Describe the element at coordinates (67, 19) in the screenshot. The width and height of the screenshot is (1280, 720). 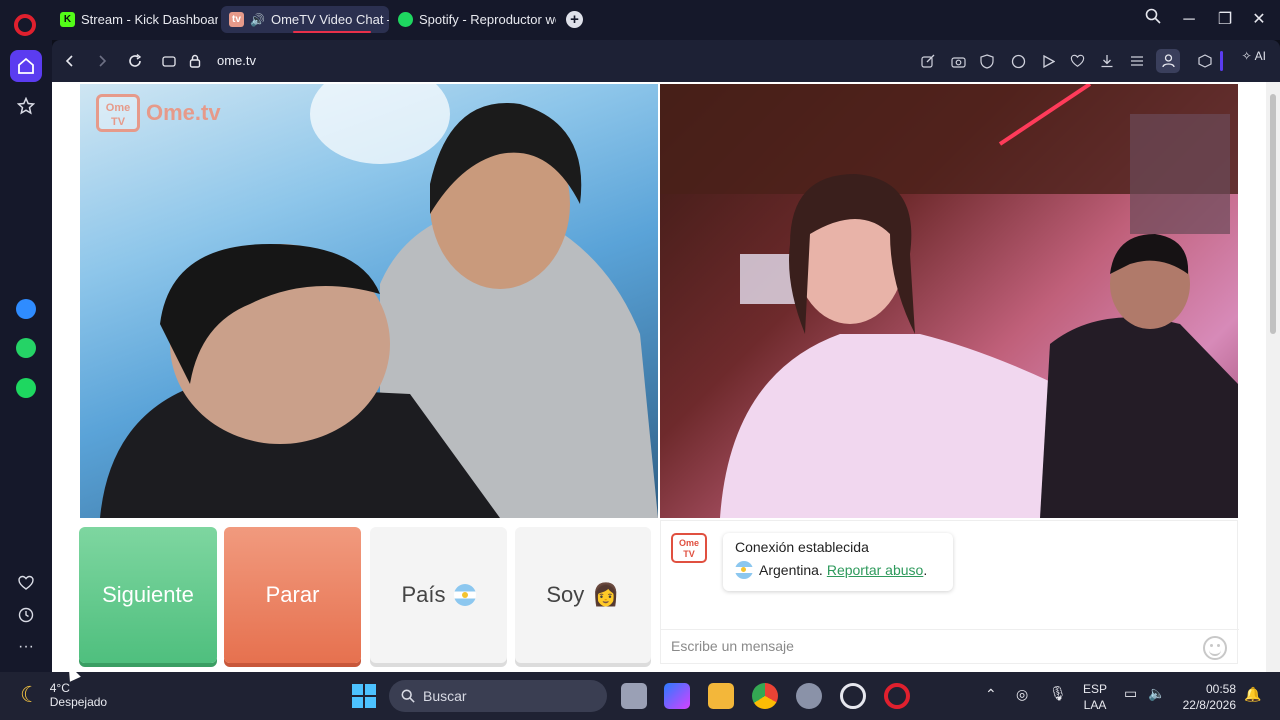
I see `kick-icon: K` at that location.